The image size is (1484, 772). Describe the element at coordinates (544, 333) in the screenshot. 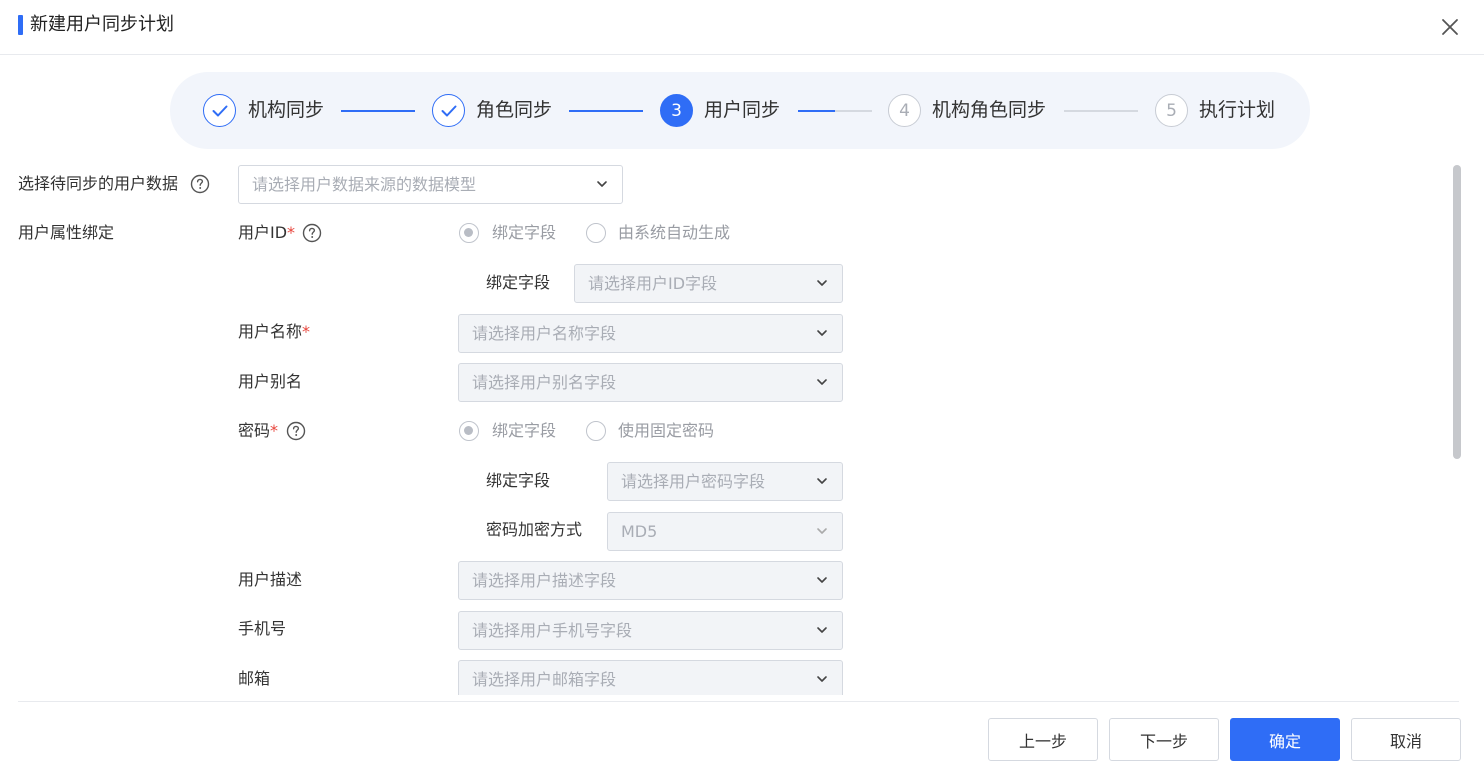

I see `user-name-placeholder: 请选择用户名称字段` at that location.